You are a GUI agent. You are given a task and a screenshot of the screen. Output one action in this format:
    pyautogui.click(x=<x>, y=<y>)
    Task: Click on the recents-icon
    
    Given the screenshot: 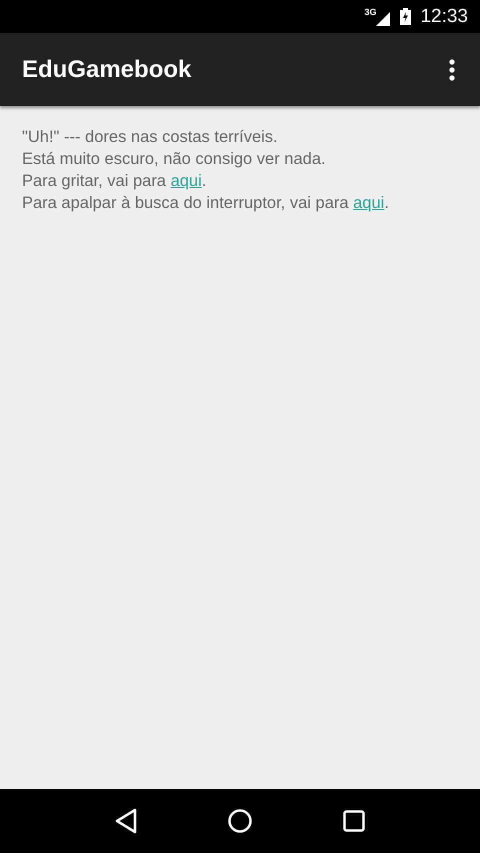 What is the action you would take?
    pyautogui.click(x=353, y=821)
    